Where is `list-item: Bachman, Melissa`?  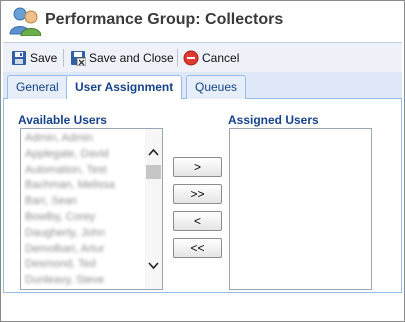
list-item: Bachman, Melissa is located at coordinates (83, 186).